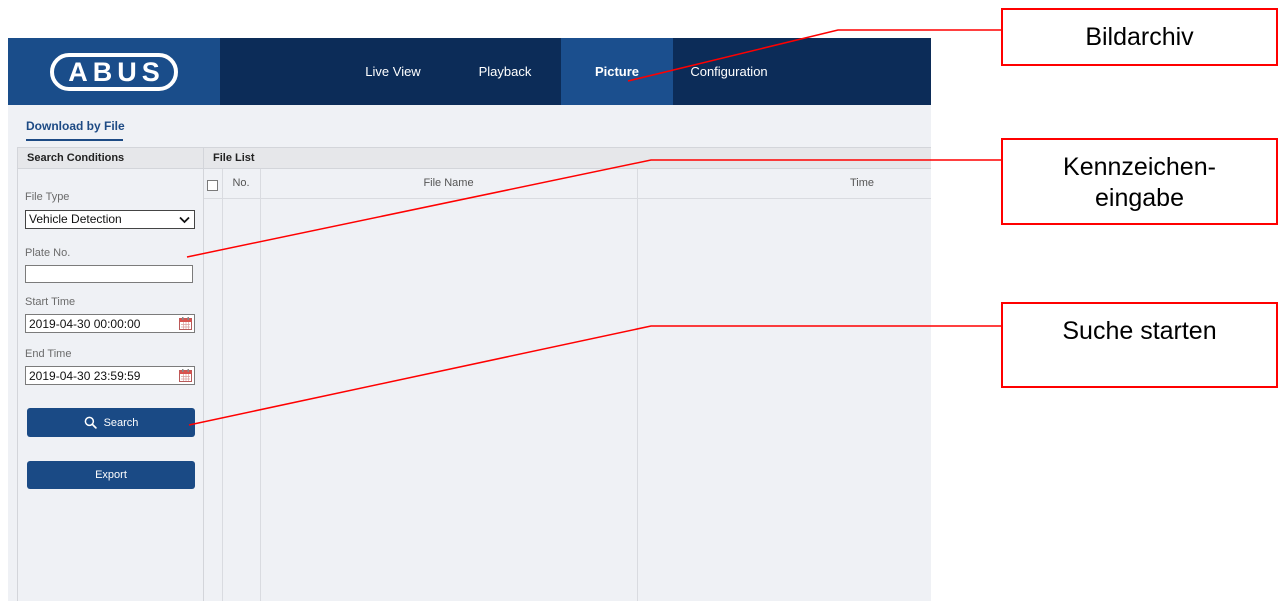  I want to click on start-time-label: Start Time, so click(50, 302).